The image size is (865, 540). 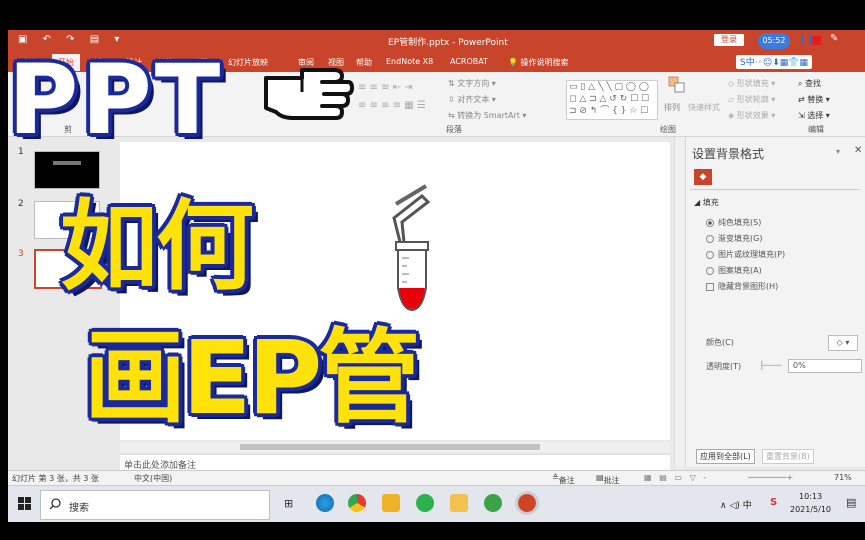 What do you see at coordinates (608, 479) in the screenshot?
I see `comments-toggle: ▤ 批注` at bounding box center [608, 479].